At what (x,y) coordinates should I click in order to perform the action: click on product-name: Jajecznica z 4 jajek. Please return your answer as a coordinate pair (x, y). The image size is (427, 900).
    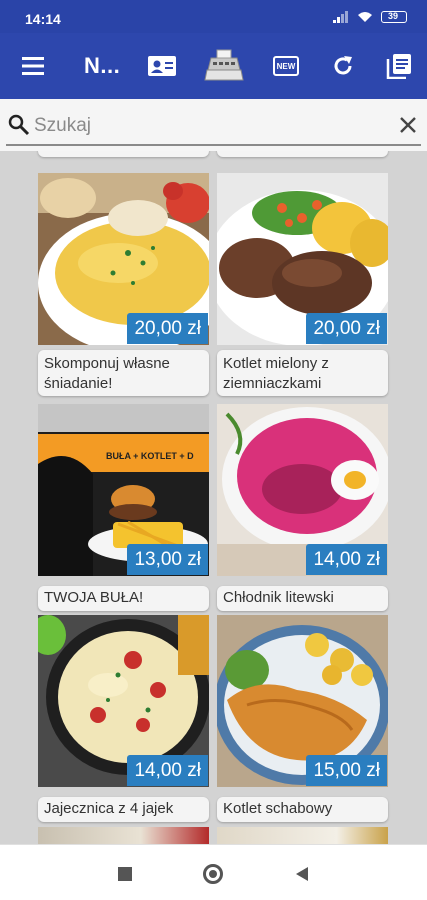
    Looking at the image, I should click on (123, 809).